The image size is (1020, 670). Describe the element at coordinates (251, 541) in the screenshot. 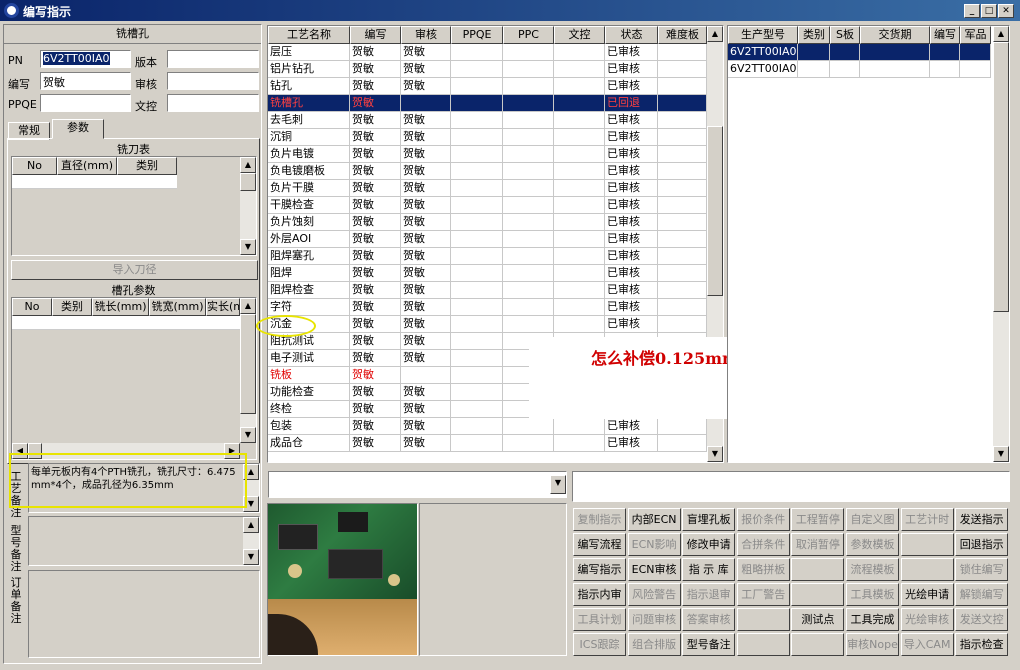

I see `model-note-scrollbar: ▲ ▼` at that location.